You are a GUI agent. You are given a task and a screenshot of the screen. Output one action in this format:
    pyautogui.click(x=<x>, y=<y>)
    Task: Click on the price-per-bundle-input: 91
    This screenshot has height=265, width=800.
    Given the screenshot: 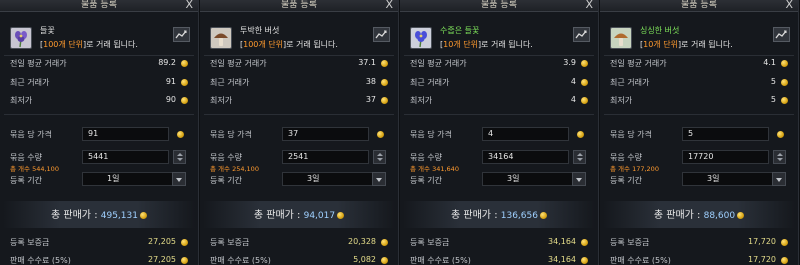 What is the action you would take?
    pyautogui.click(x=125, y=134)
    